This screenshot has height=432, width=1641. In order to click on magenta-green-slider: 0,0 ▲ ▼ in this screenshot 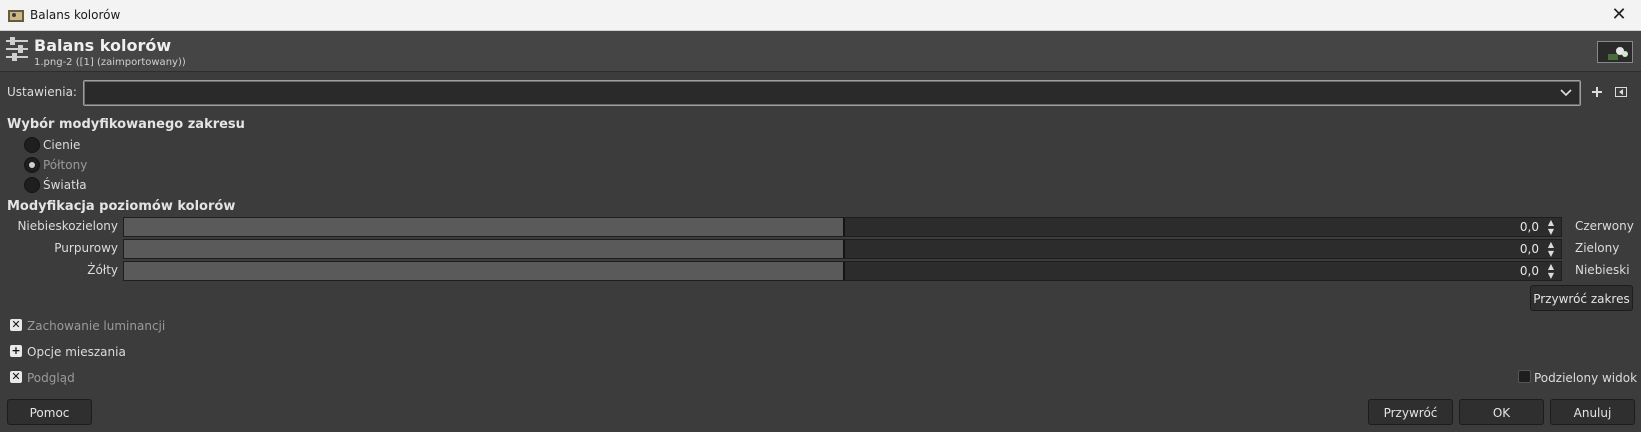, I will do `click(842, 249)`.